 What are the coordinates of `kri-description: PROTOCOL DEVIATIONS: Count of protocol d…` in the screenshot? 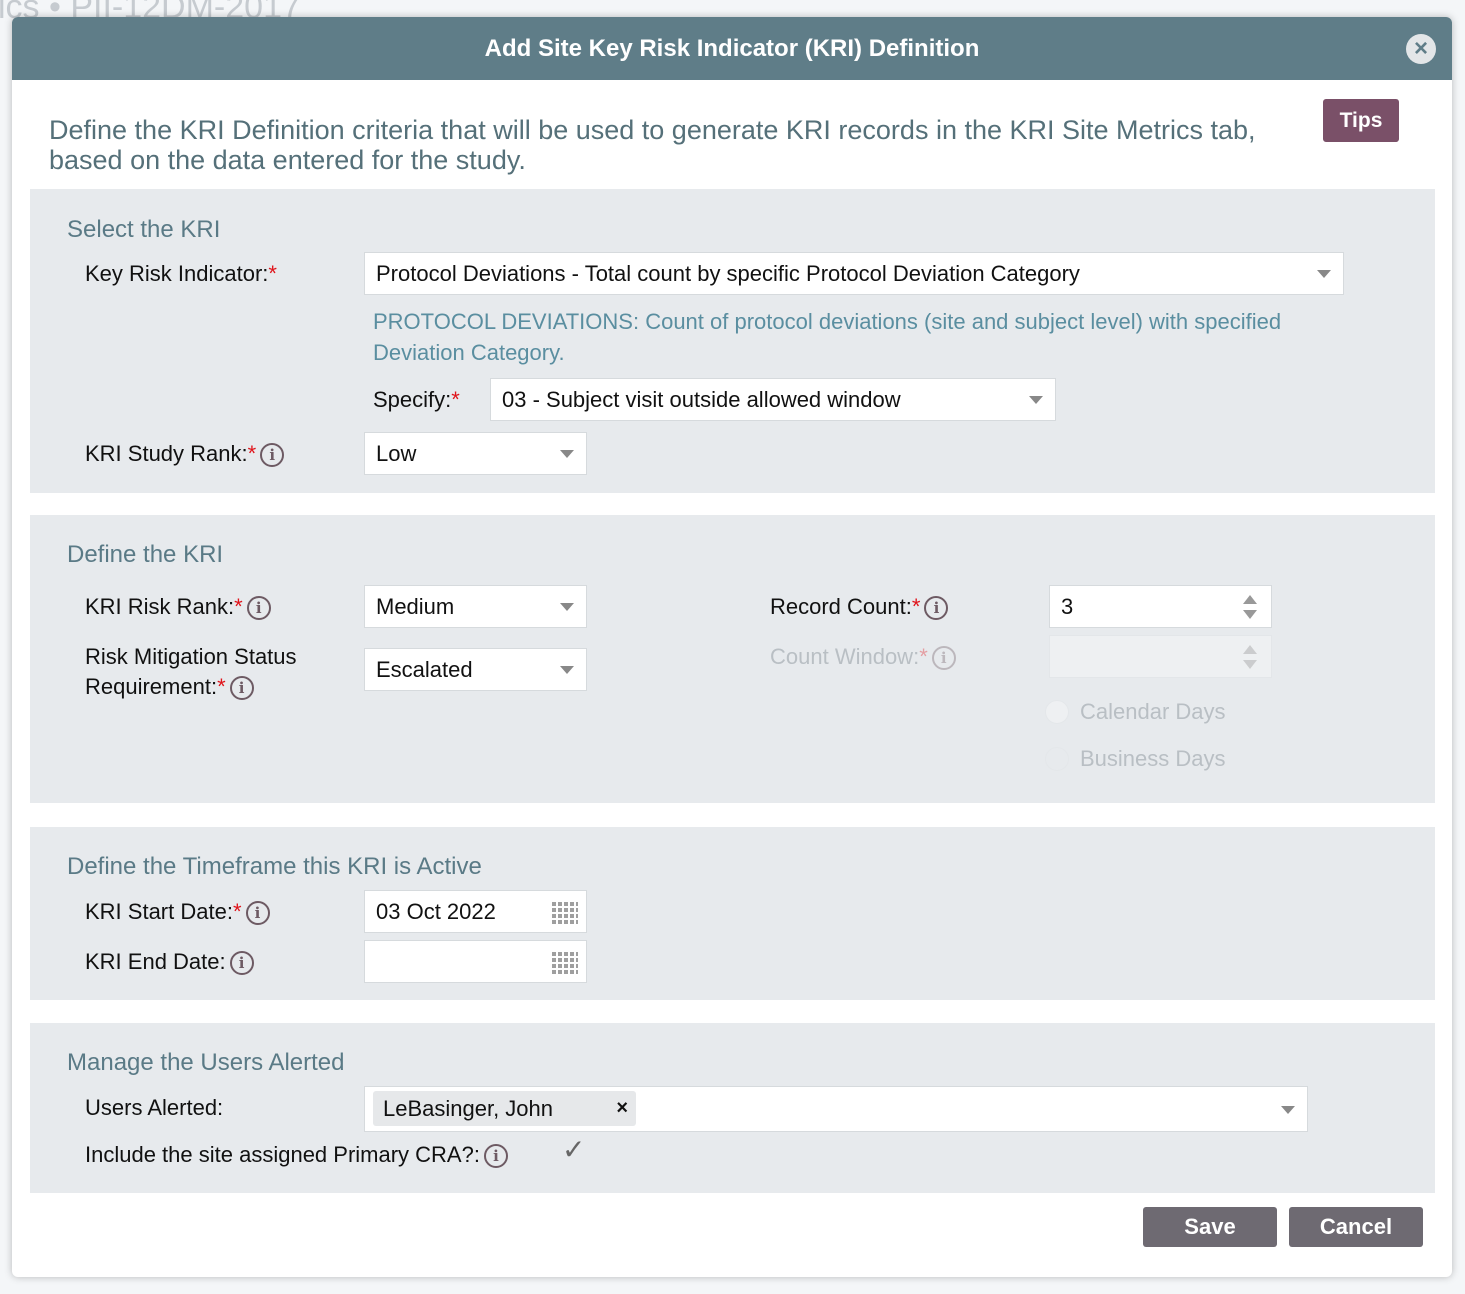 It's located at (827, 337).